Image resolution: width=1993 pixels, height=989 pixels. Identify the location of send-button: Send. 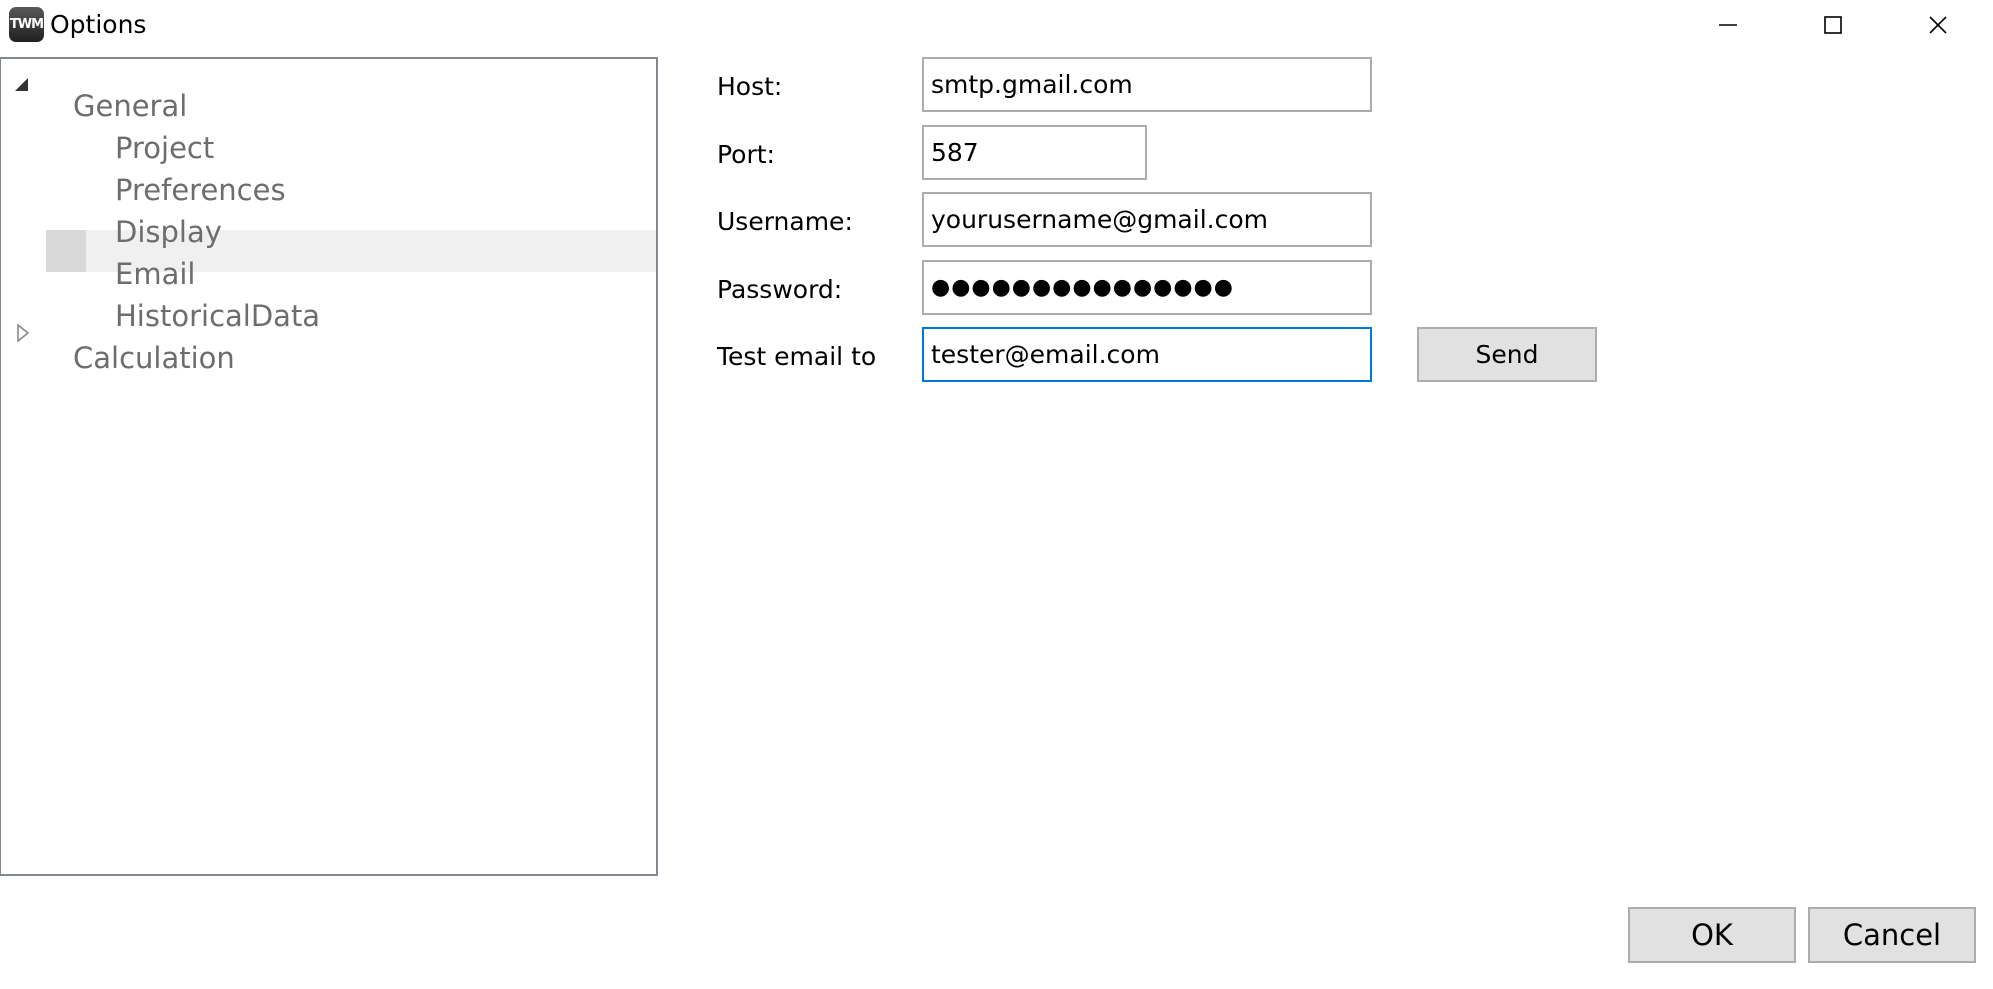
(1507, 354).